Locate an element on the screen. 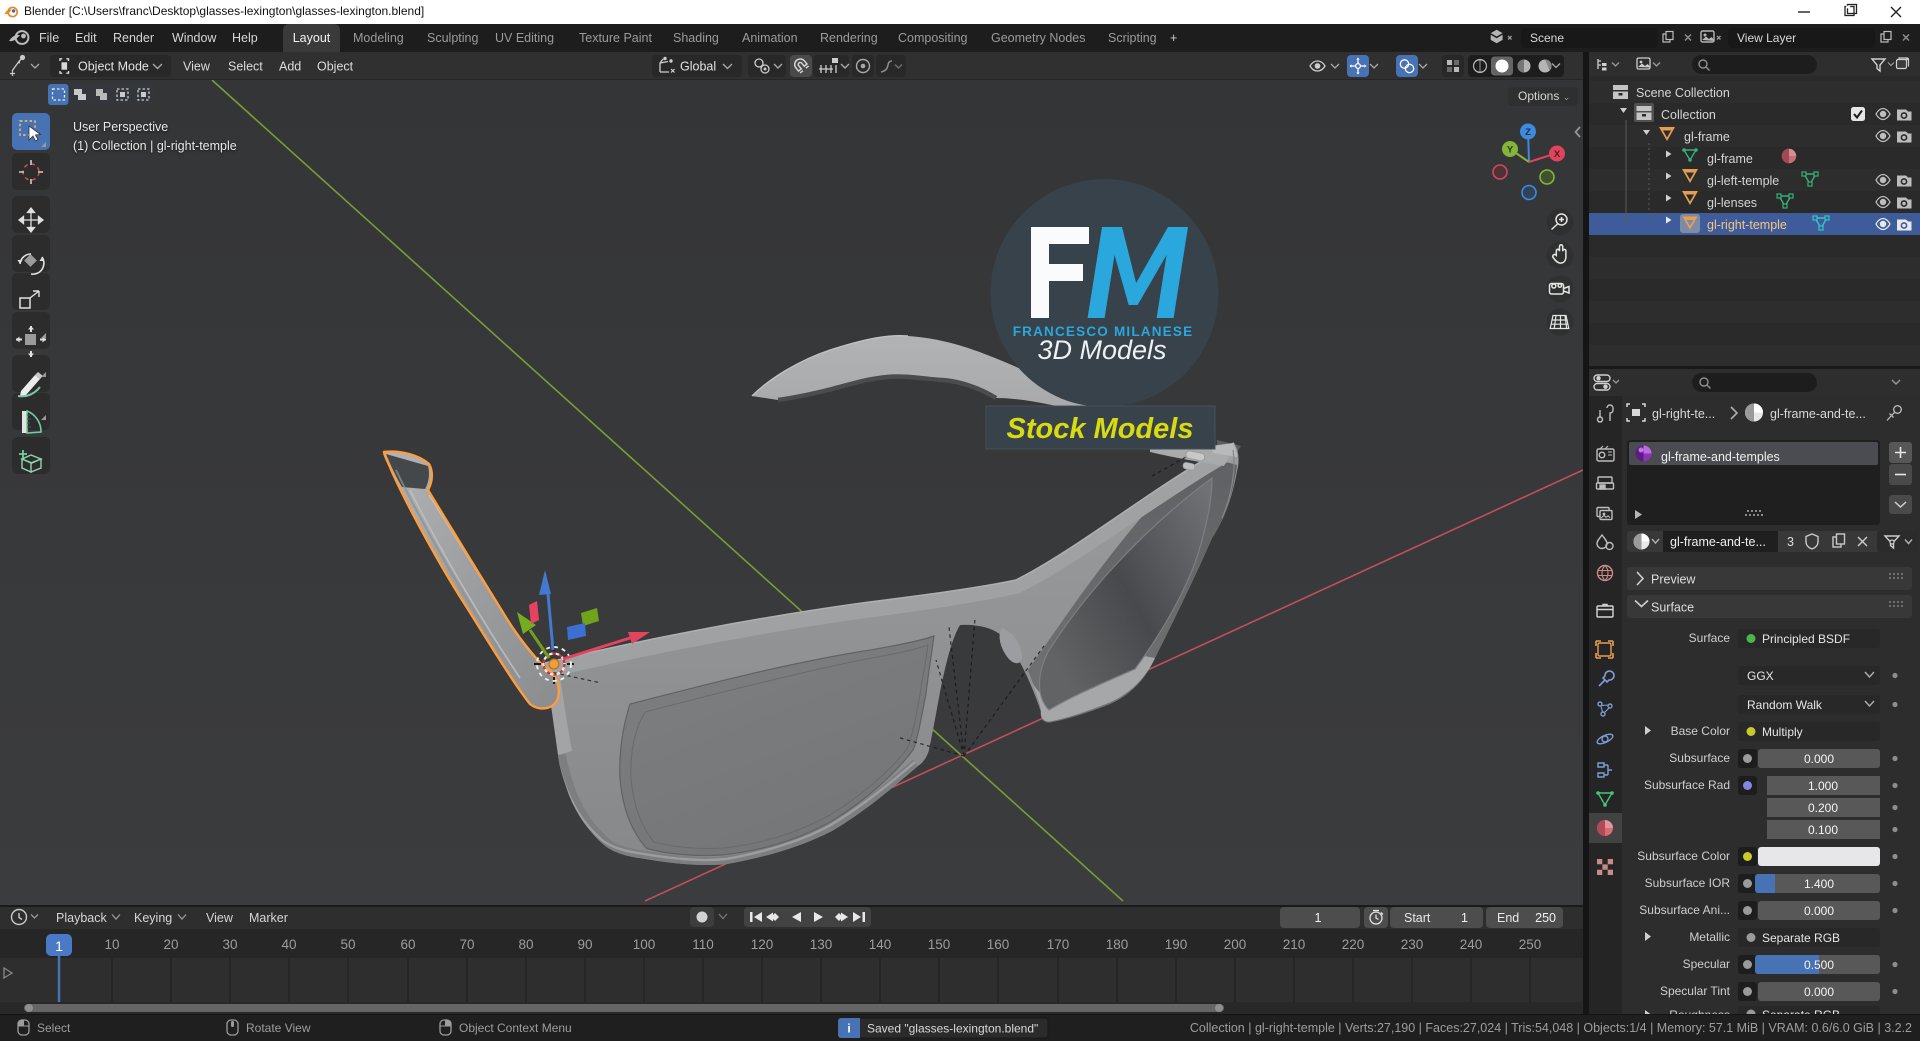 The image size is (1920, 1041). svg-text: GGX is located at coordinates (1760, 676).